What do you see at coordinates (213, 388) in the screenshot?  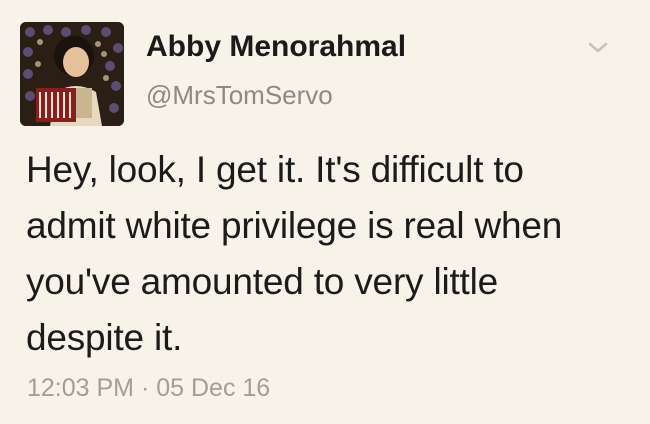 I see `tweet-date: 05 Dec 16` at bounding box center [213, 388].